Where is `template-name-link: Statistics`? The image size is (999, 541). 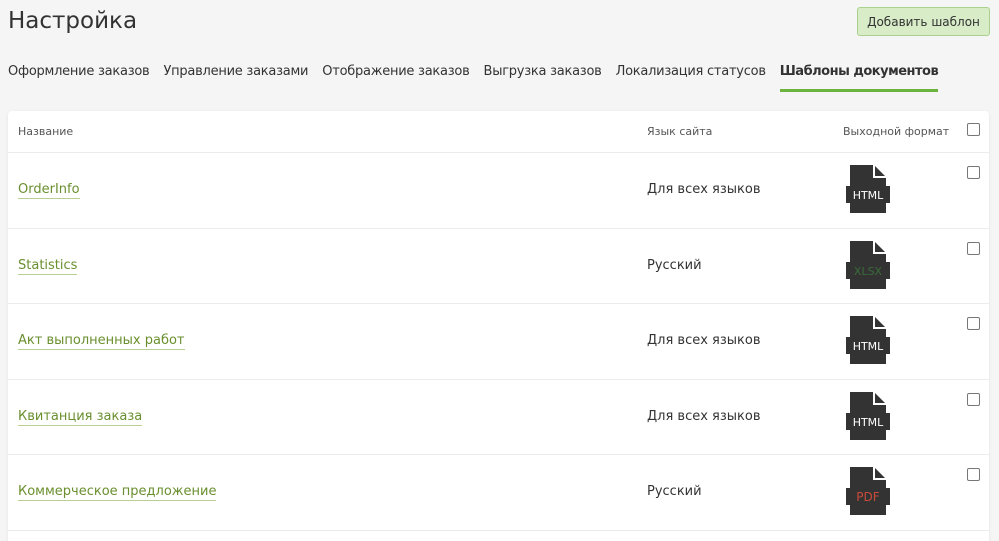
template-name-link: Statistics is located at coordinates (48, 266).